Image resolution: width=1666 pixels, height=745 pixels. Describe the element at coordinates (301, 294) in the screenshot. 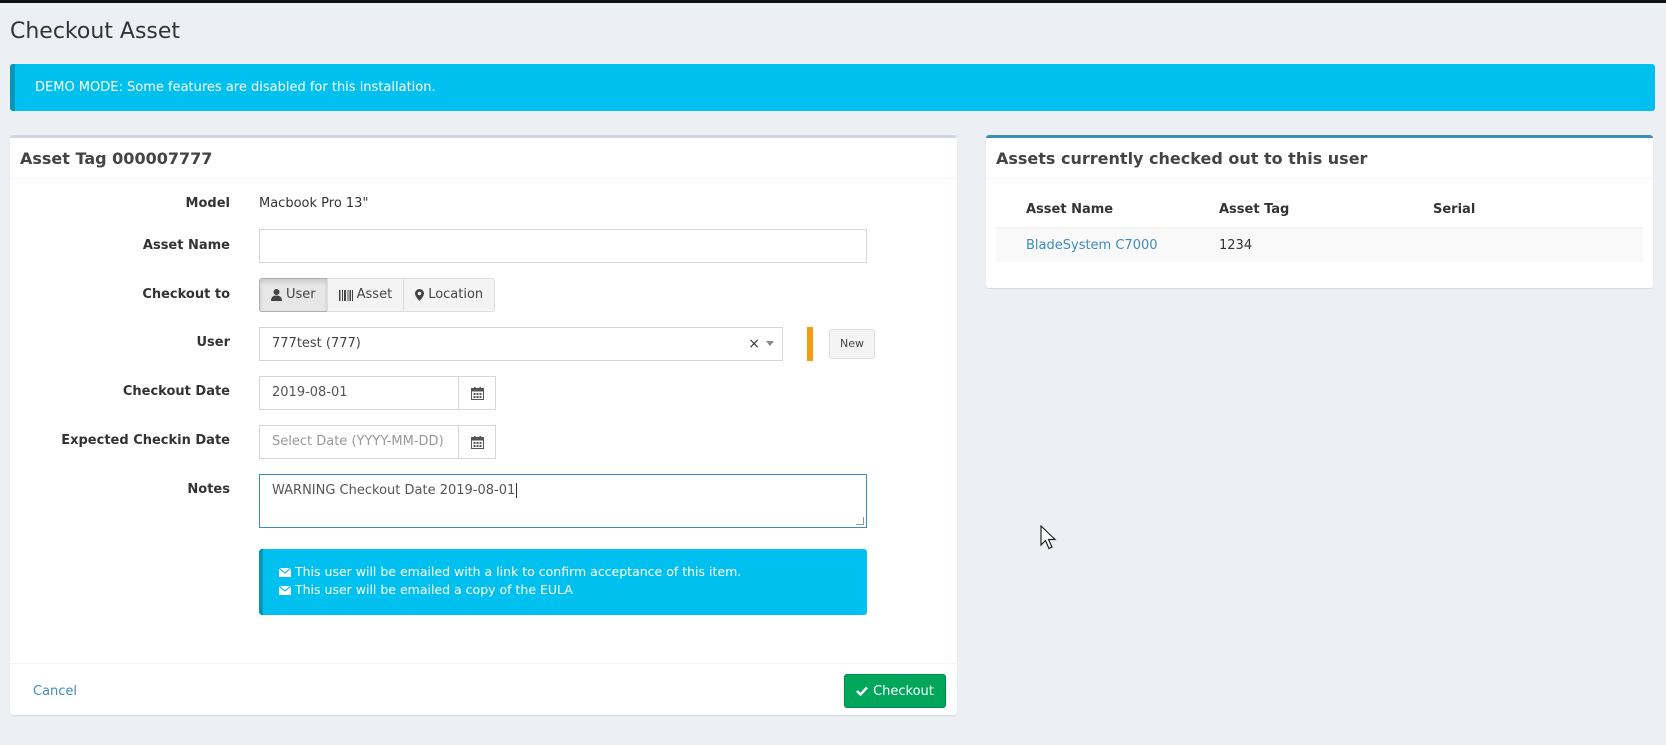

I see `checkout-to-user-label: User` at that location.